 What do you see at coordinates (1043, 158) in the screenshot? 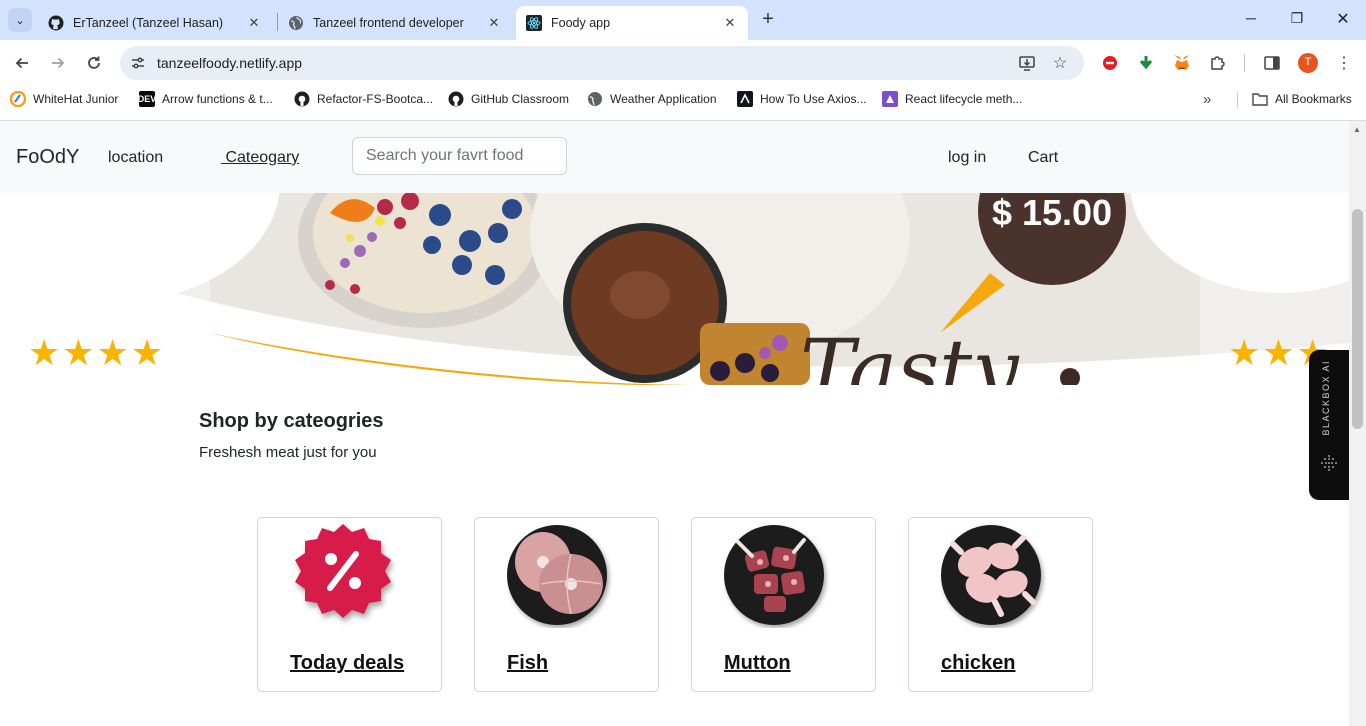
I see `nav-cart-link: Cart` at bounding box center [1043, 158].